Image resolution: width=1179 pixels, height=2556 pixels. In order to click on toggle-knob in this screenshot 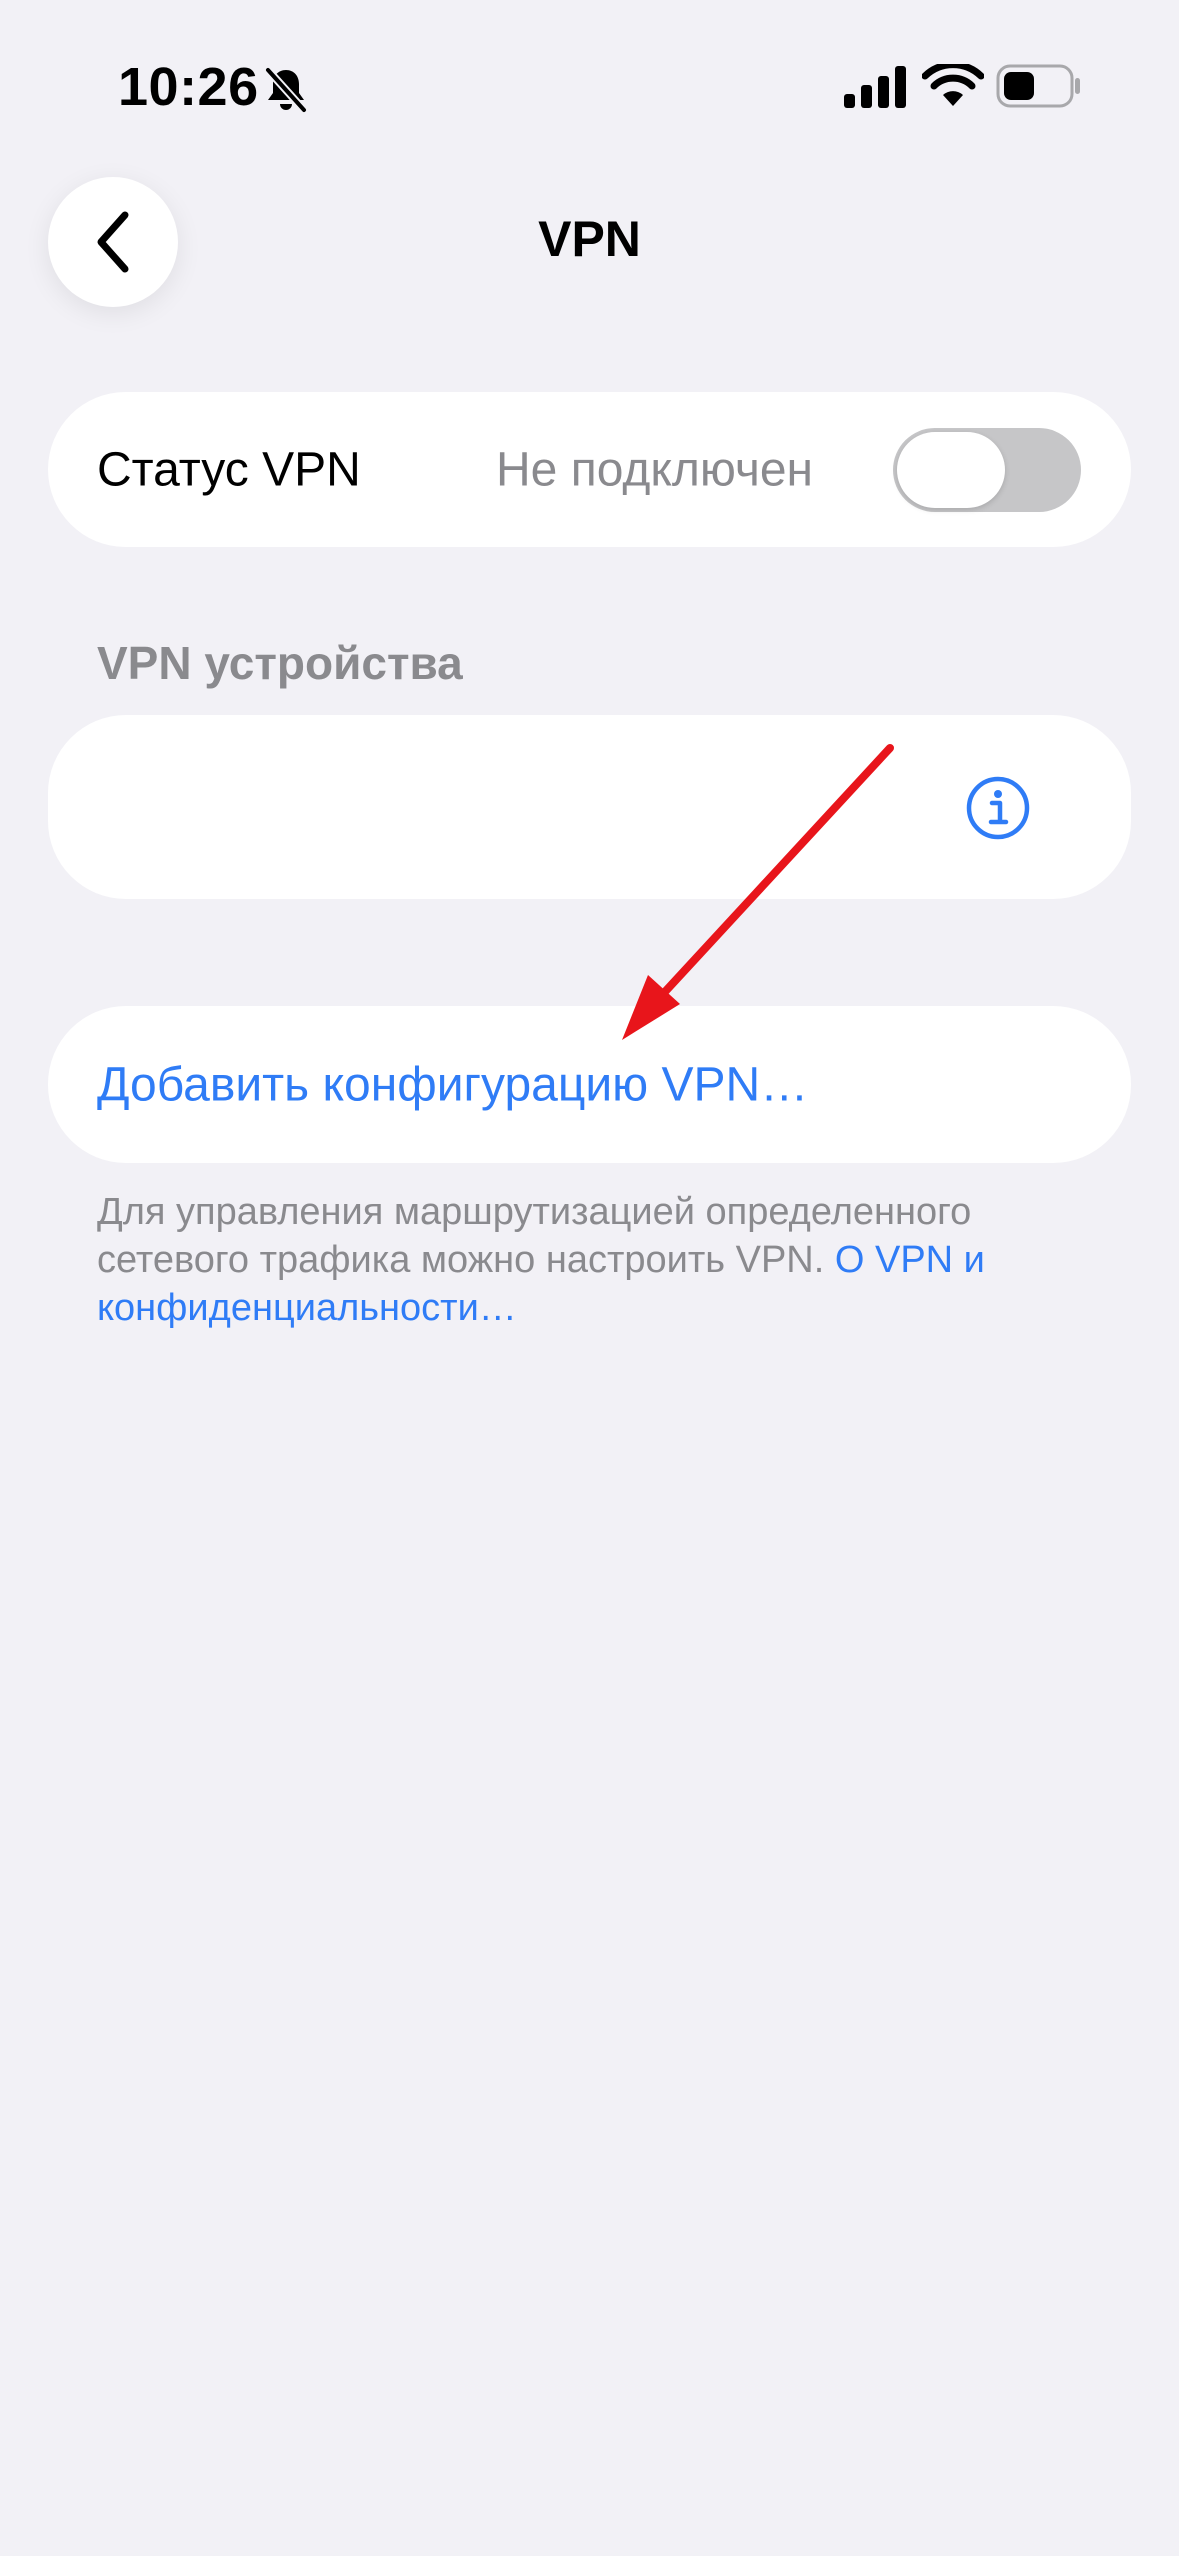, I will do `click(951, 470)`.